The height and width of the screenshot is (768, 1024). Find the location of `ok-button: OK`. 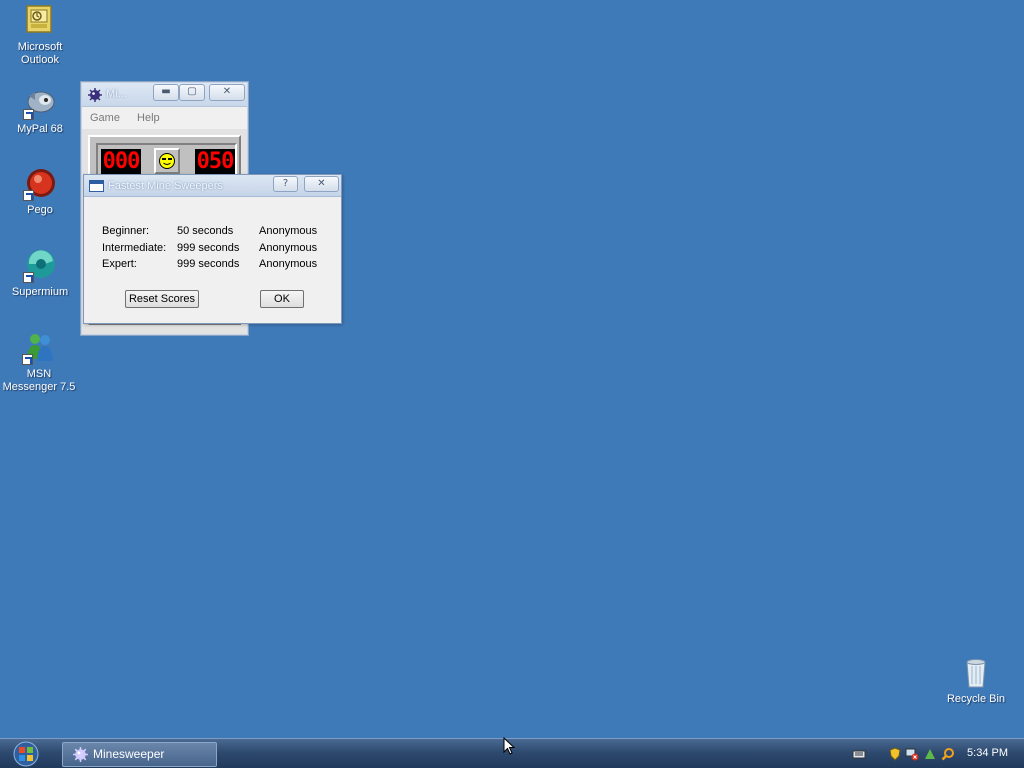

ok-button: OK is located at coordinates (282, 299).